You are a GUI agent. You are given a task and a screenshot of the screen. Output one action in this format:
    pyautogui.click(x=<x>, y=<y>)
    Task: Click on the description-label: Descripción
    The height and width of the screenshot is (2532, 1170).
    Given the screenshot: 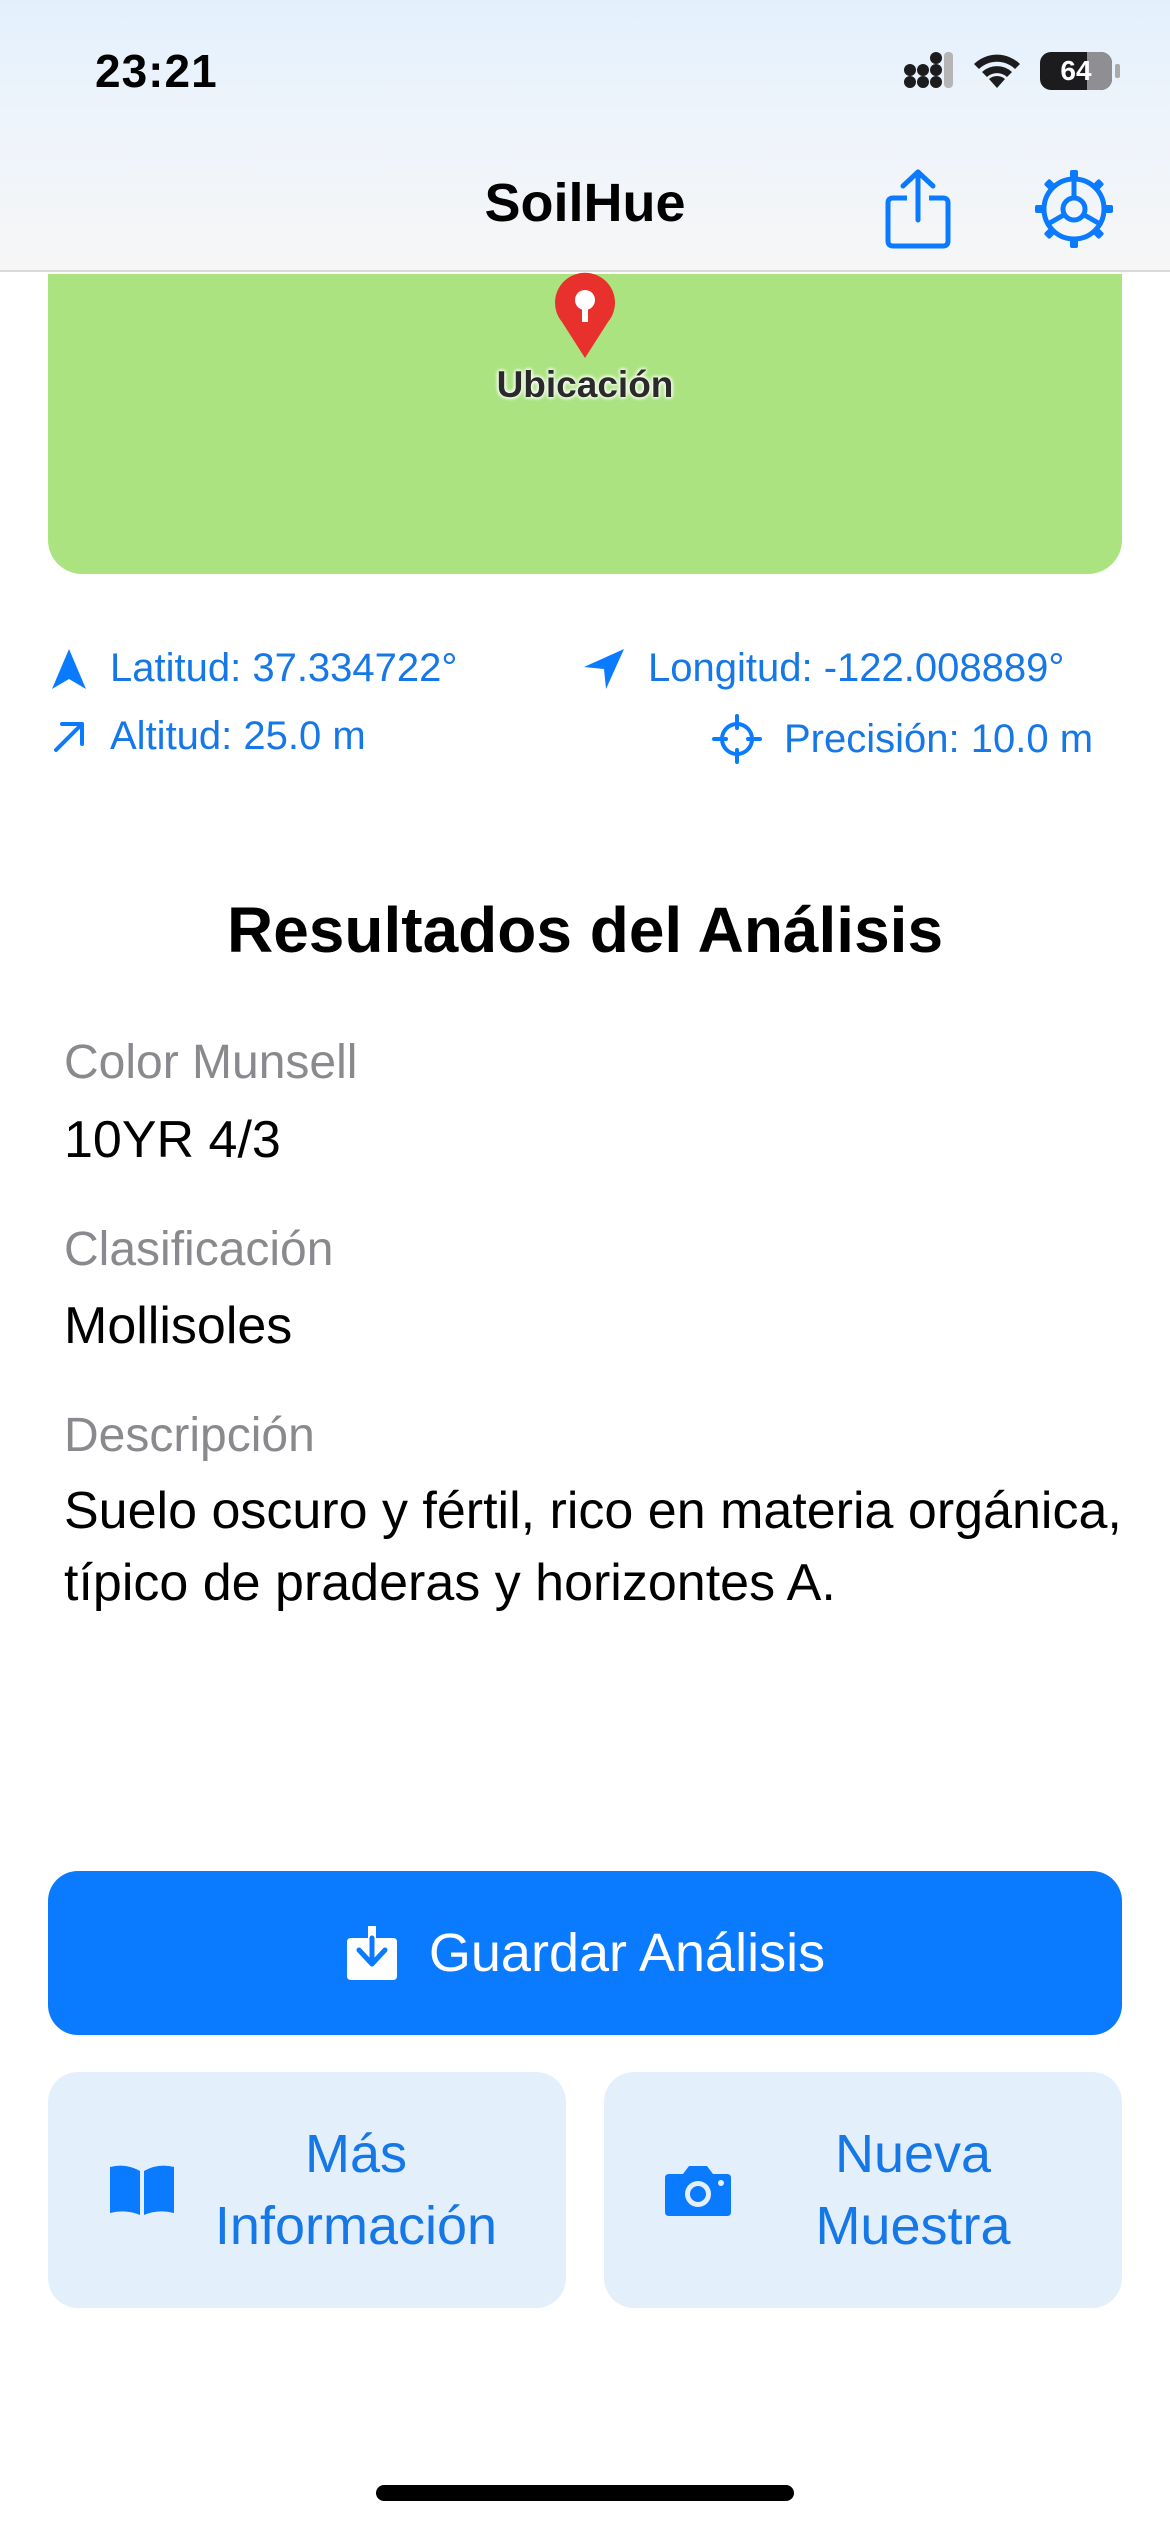 What is the action you would take?
    pyautogui.click(x=189, y=1435)
    